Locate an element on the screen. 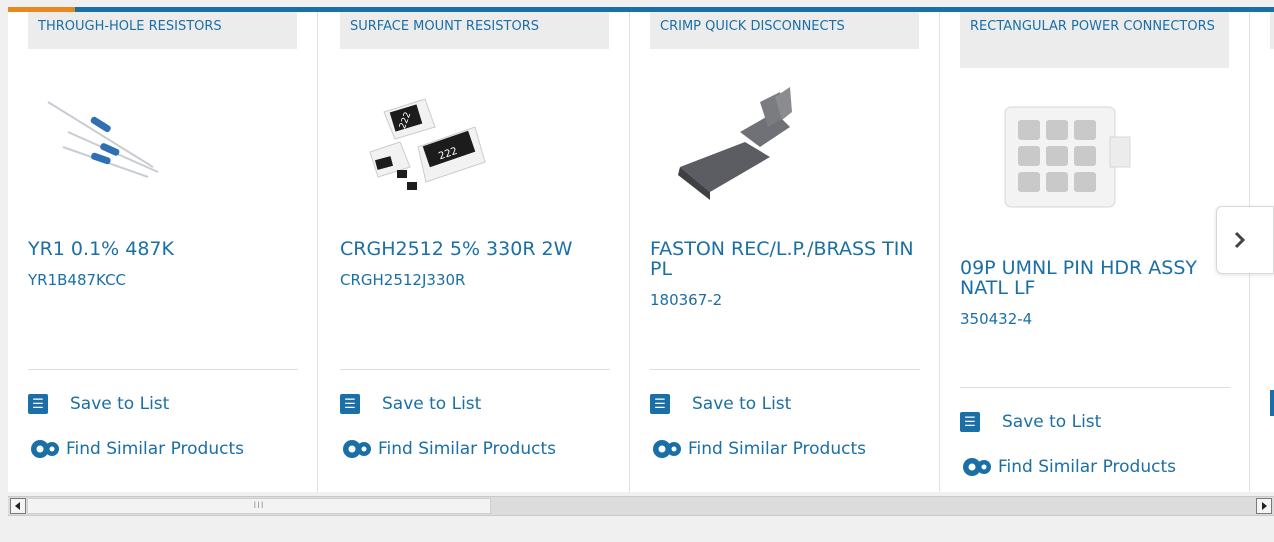 The width and height of the screenshot is (1274, 542). scrollbar-grip: III is located at coordinates (259, 506).